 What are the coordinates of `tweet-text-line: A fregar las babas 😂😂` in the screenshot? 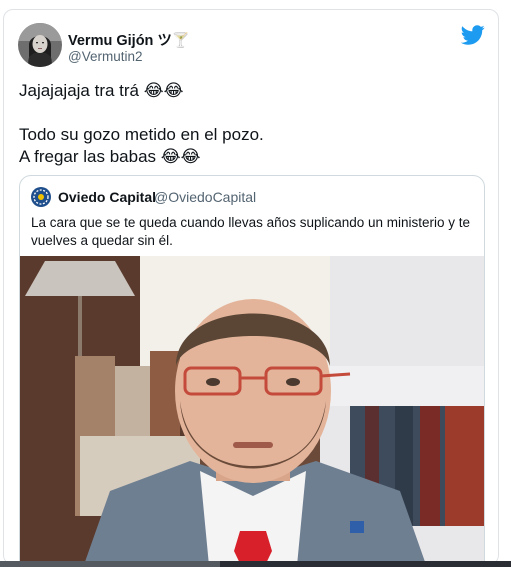 It's located at (110, 156).